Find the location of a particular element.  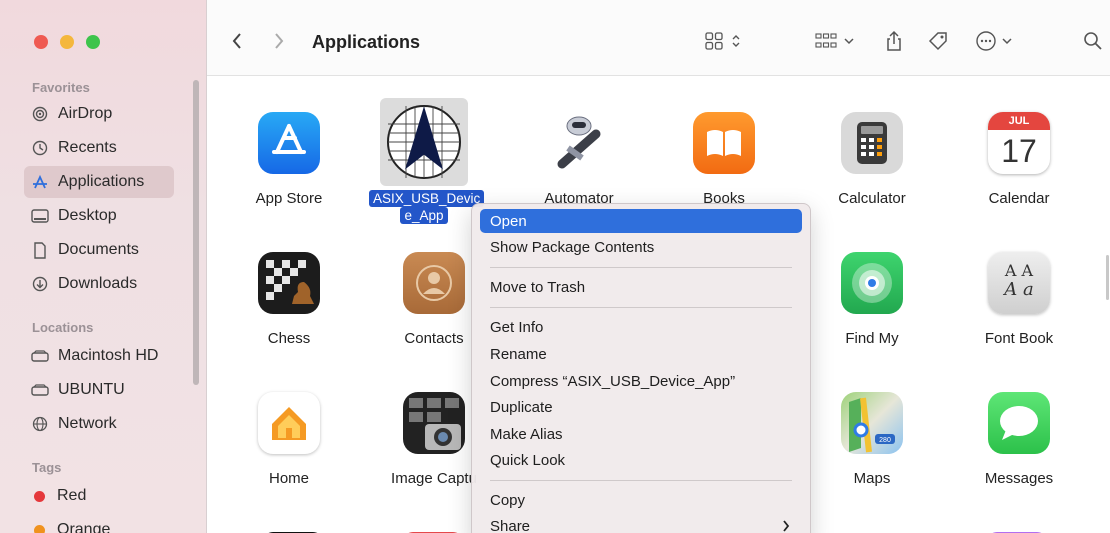

view-mode-button is located at coordinates (723, 41).